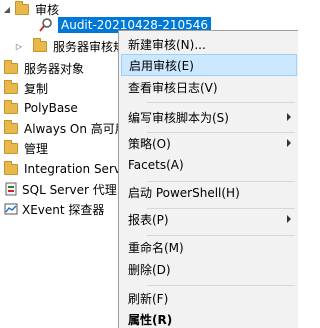 The width and height of the screenshot is (320, 328). What do you see at coordinates (156, 247) in the screenshot?
I see `menu-item-label: 重命名(M)` at bounding box center [156, 247].